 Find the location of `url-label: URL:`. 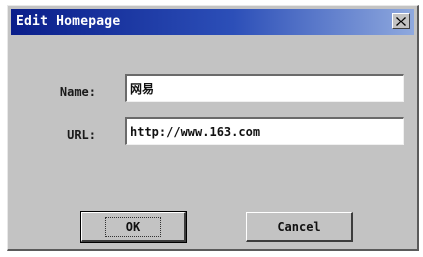

url-label: URL: is located at coordinates (81, 135).